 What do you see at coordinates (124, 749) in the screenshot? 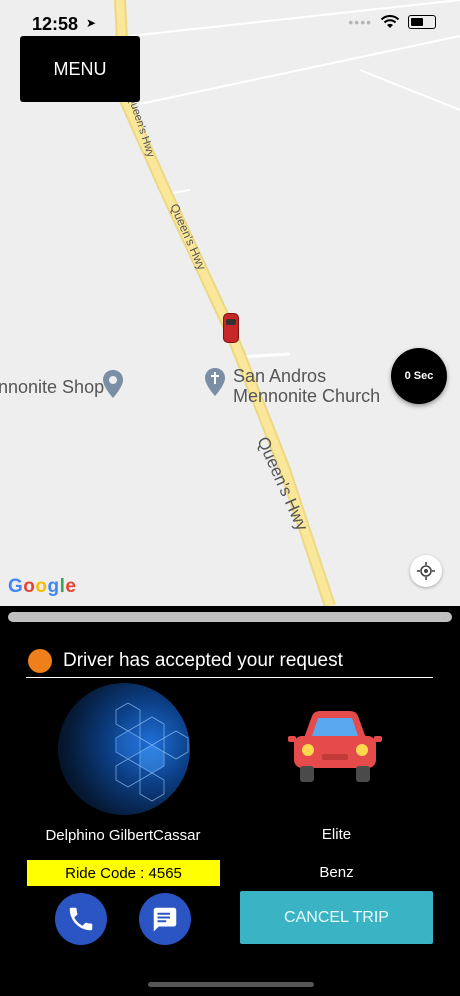
I see `driver-avatar` at bounding box center [124, 749].